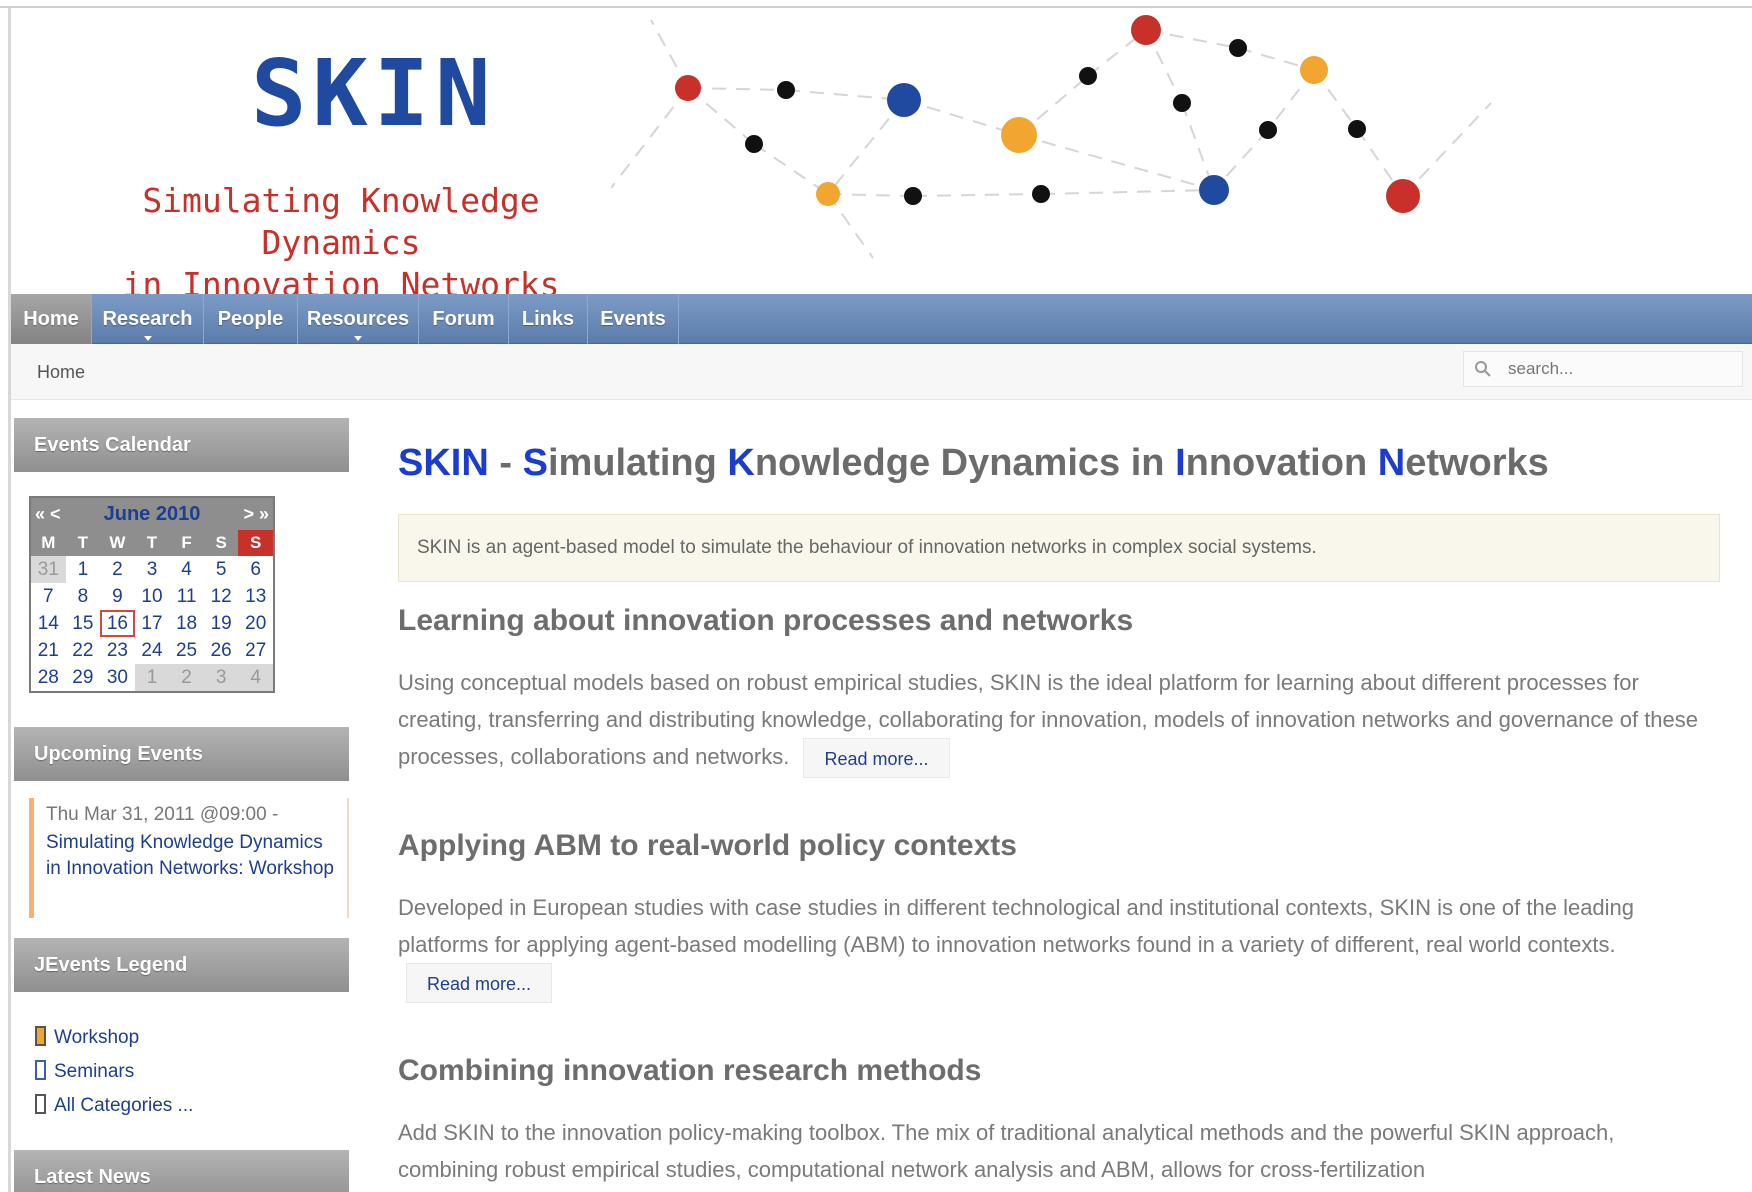  I want to click on calendar-weekday: M, so click(48, 543).